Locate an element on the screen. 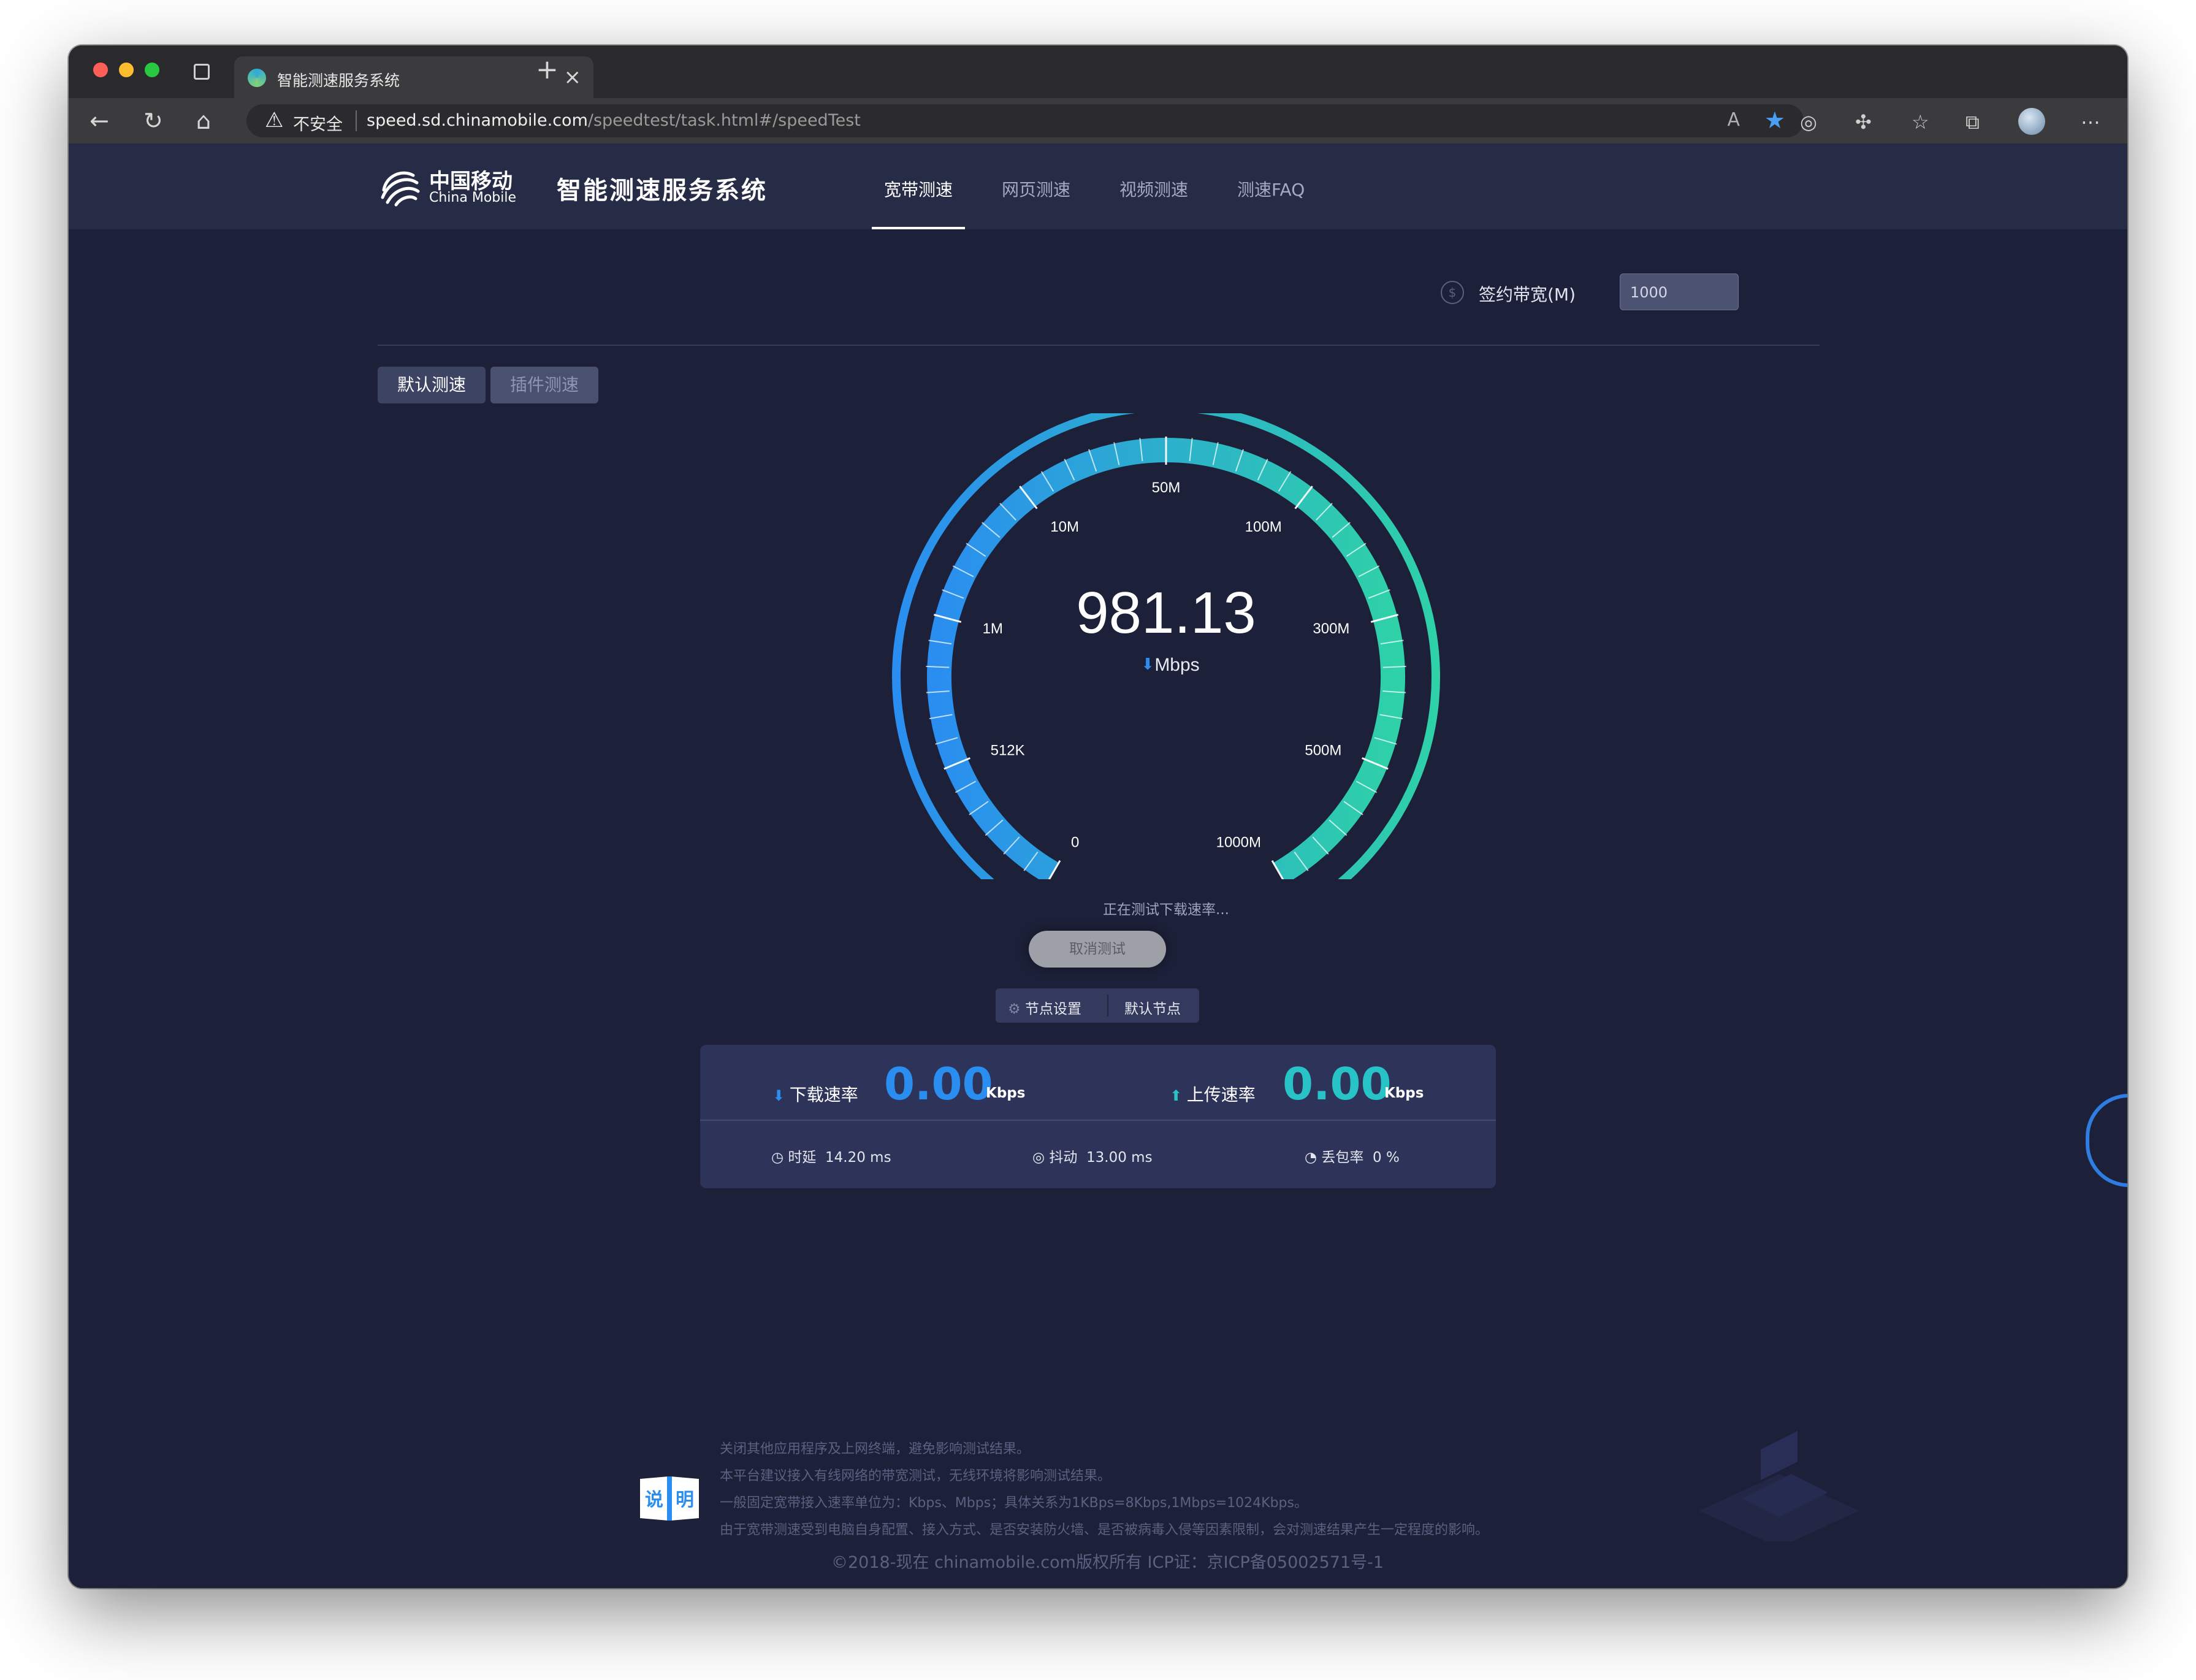 This screenshot has width=2196, height=1680. incognito-icon: ◎ is located at coordinates (1808, 122).